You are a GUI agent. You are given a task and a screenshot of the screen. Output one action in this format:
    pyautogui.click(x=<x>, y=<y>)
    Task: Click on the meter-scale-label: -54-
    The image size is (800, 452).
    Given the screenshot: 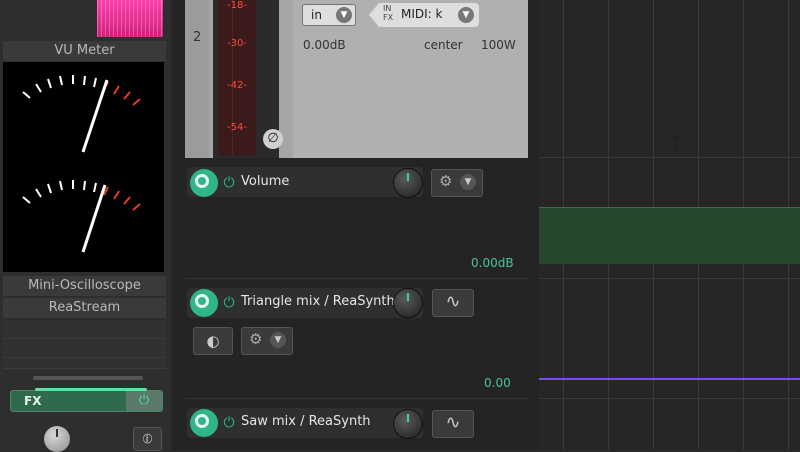 What is the action you would take?
    pyautogui.click(x=237, y=127)
    